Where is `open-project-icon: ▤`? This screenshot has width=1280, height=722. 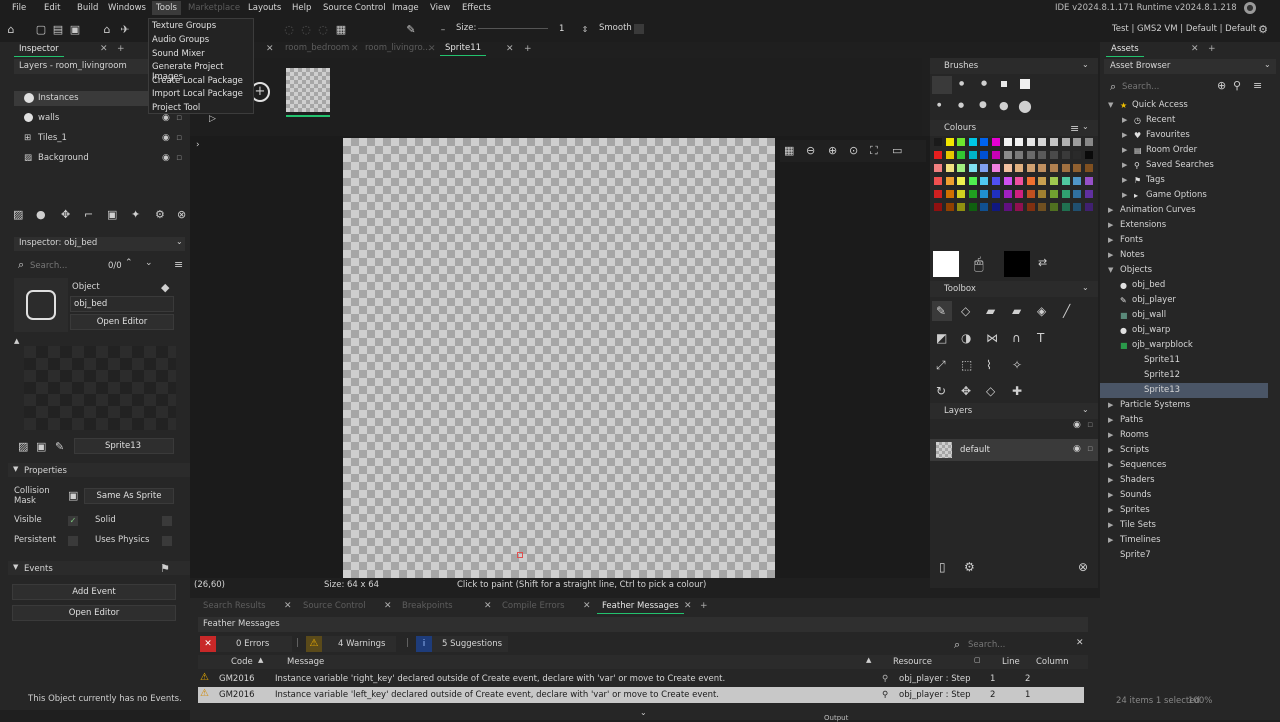
open-project-icon: ▤ is located at coordinates (58, 30).